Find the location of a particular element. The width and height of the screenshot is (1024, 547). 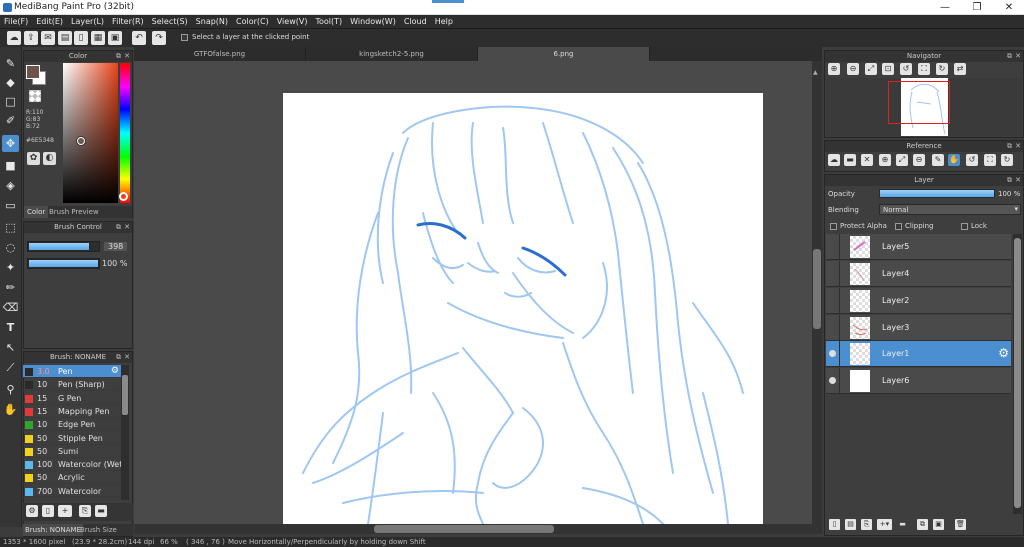

tab-color: Color is located at coordinates (36, 212).